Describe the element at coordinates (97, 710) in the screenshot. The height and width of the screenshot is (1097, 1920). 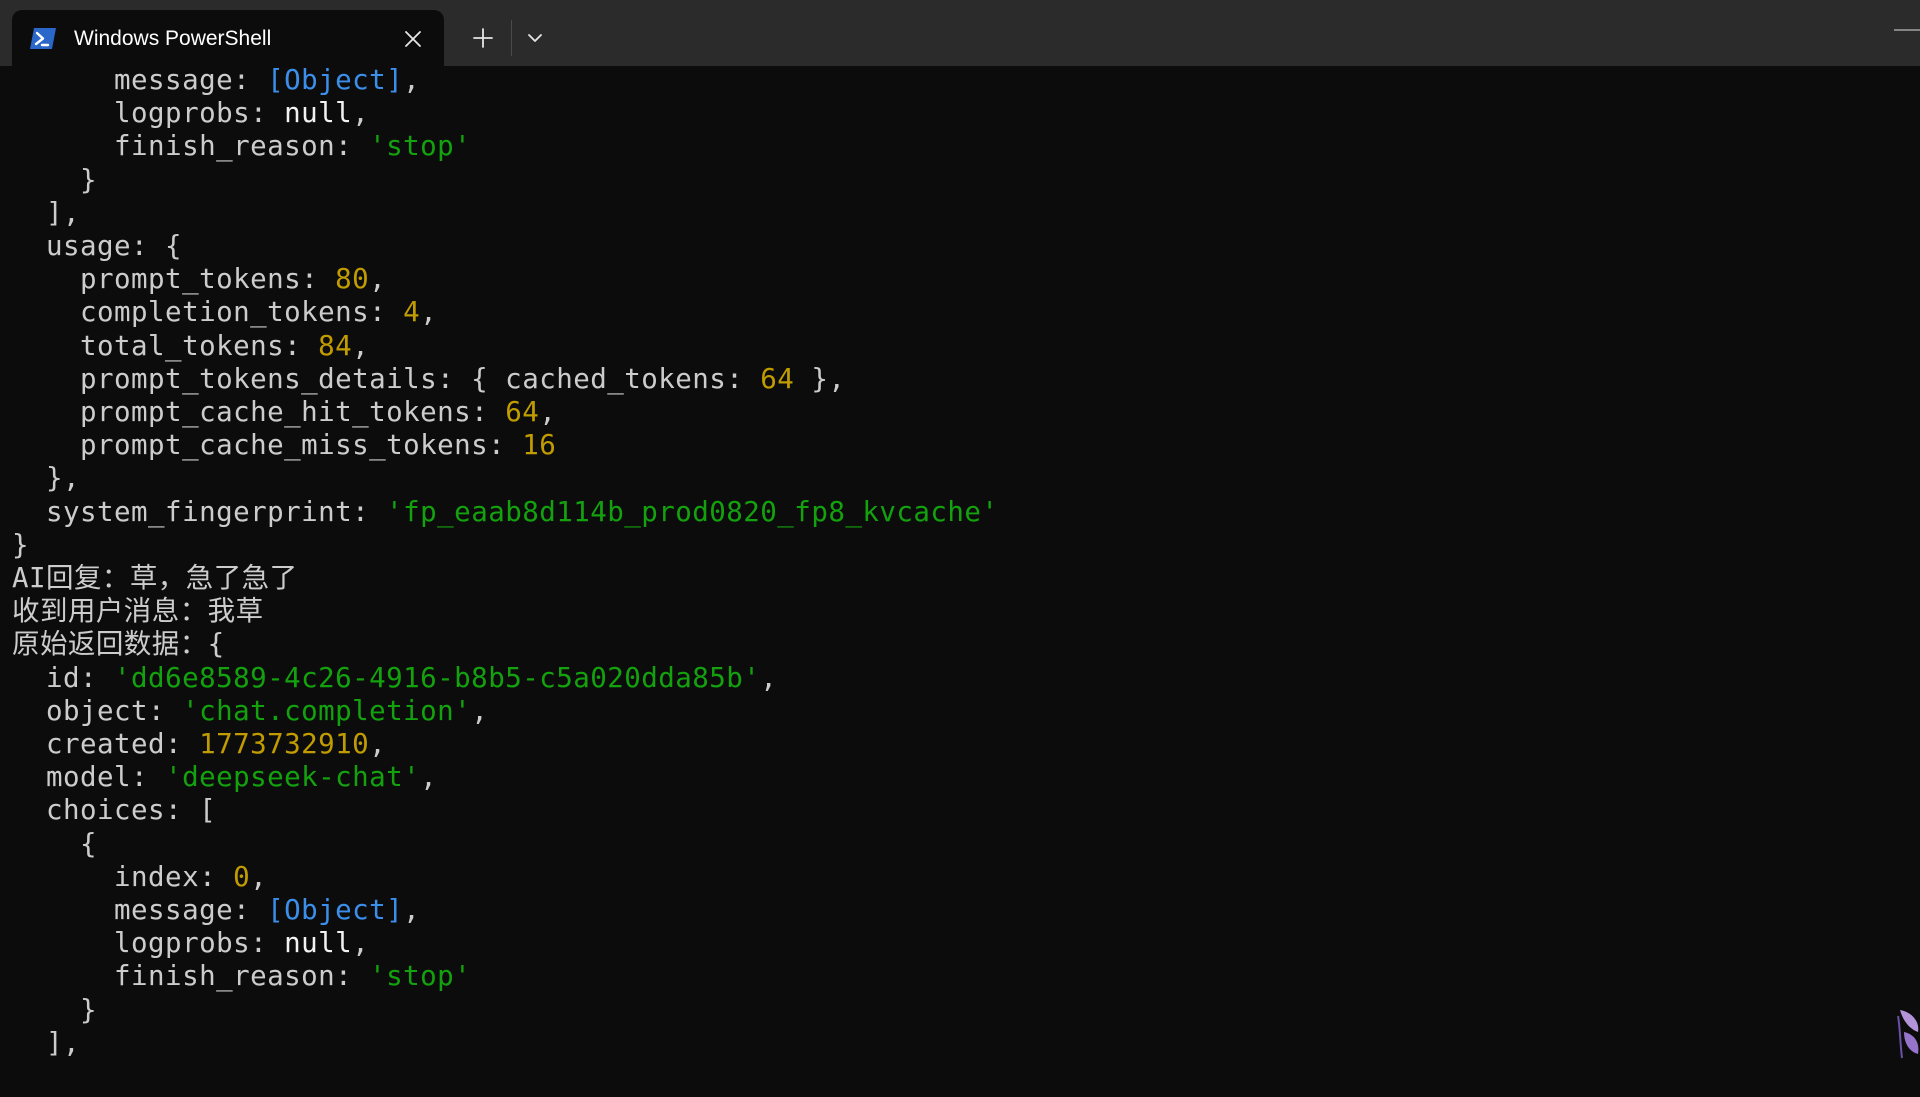
I see `terminal-text-segment: object:` at that location.